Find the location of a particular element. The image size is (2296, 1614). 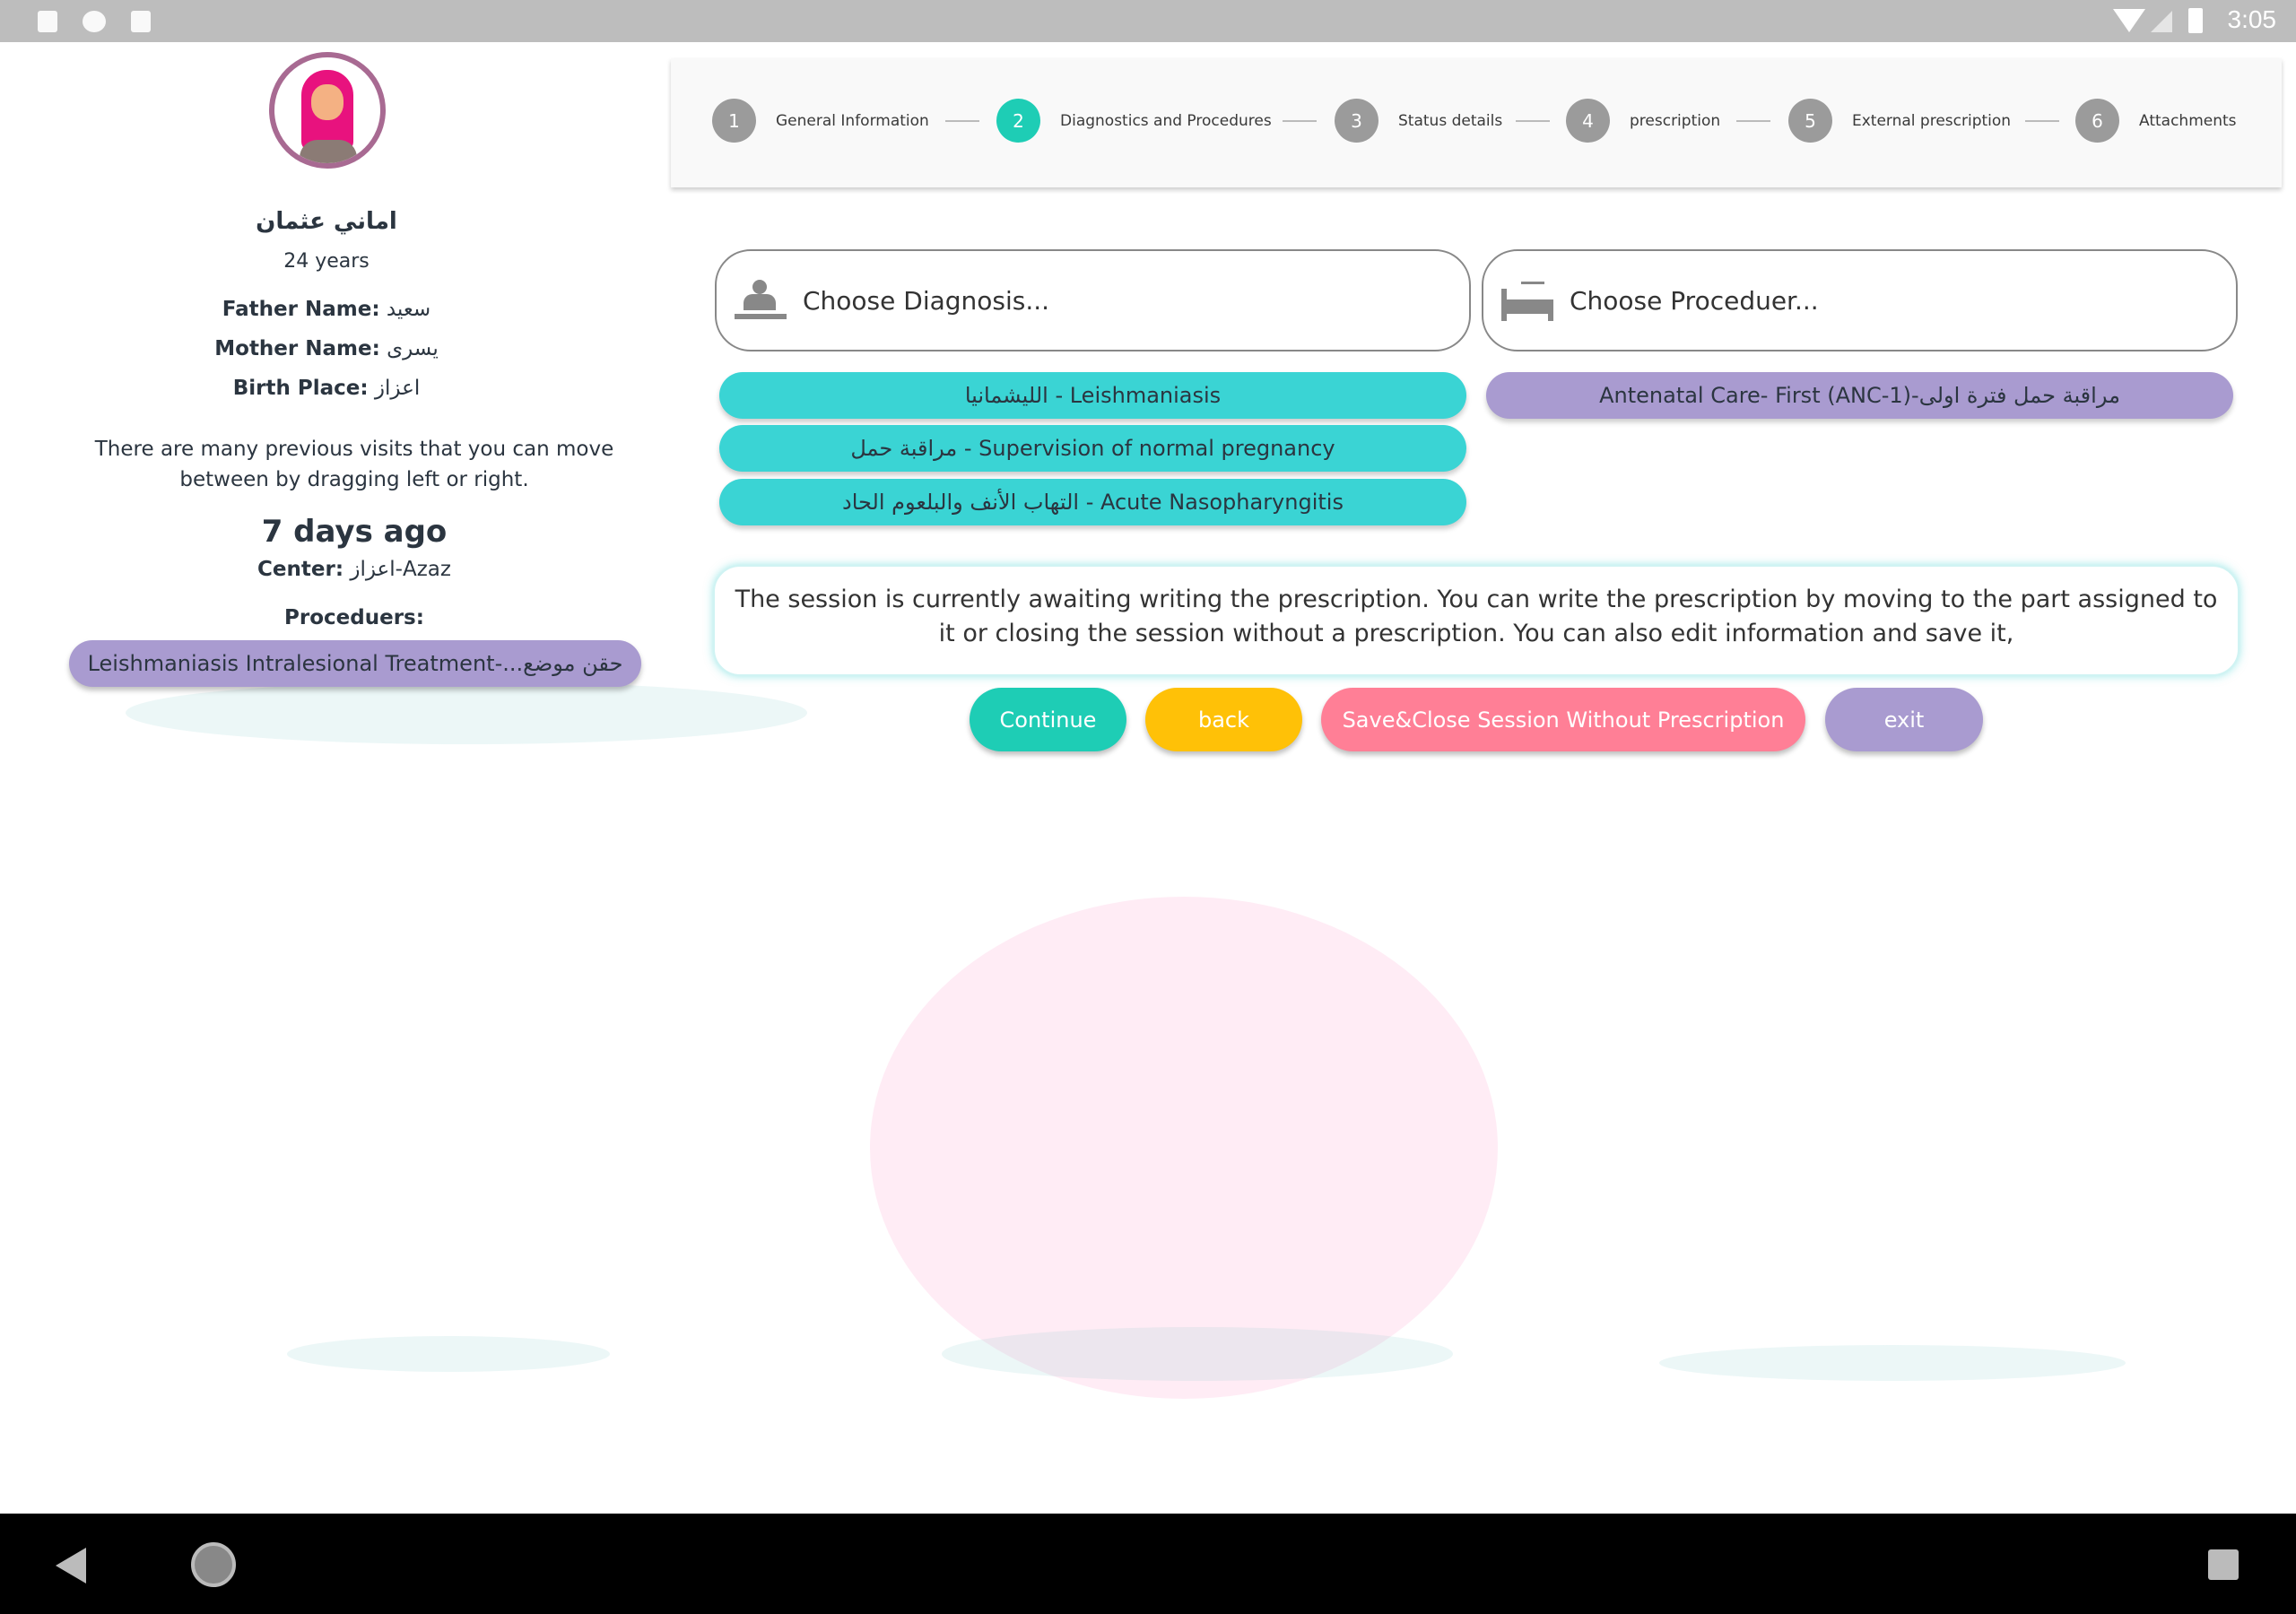

step-label: Attachments is located at coordinates (2188, 120).